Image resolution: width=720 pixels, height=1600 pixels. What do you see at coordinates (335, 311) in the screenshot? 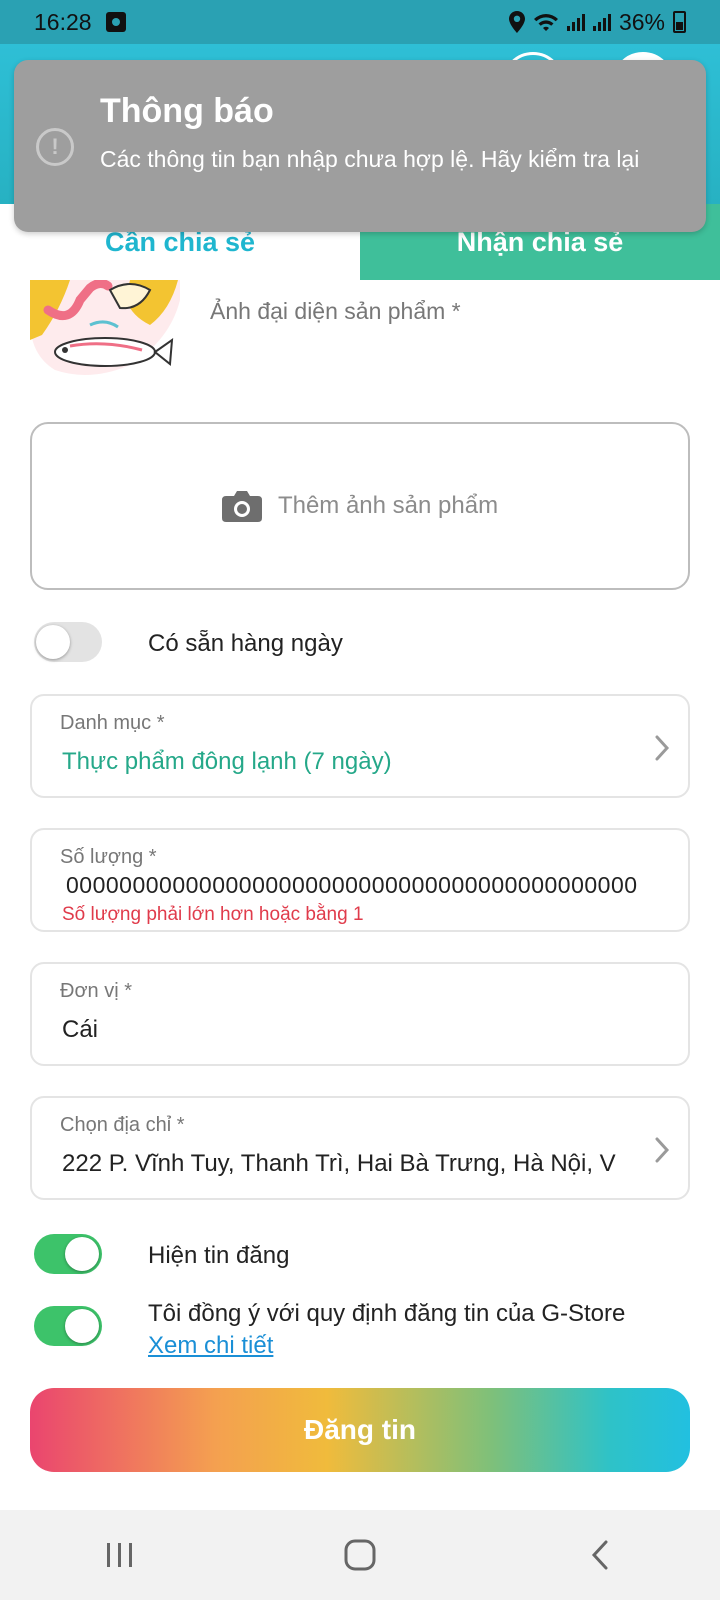
I see `product-image-label: Ảnh đại diện sản phẩm *` at bounding box center [335, 311].